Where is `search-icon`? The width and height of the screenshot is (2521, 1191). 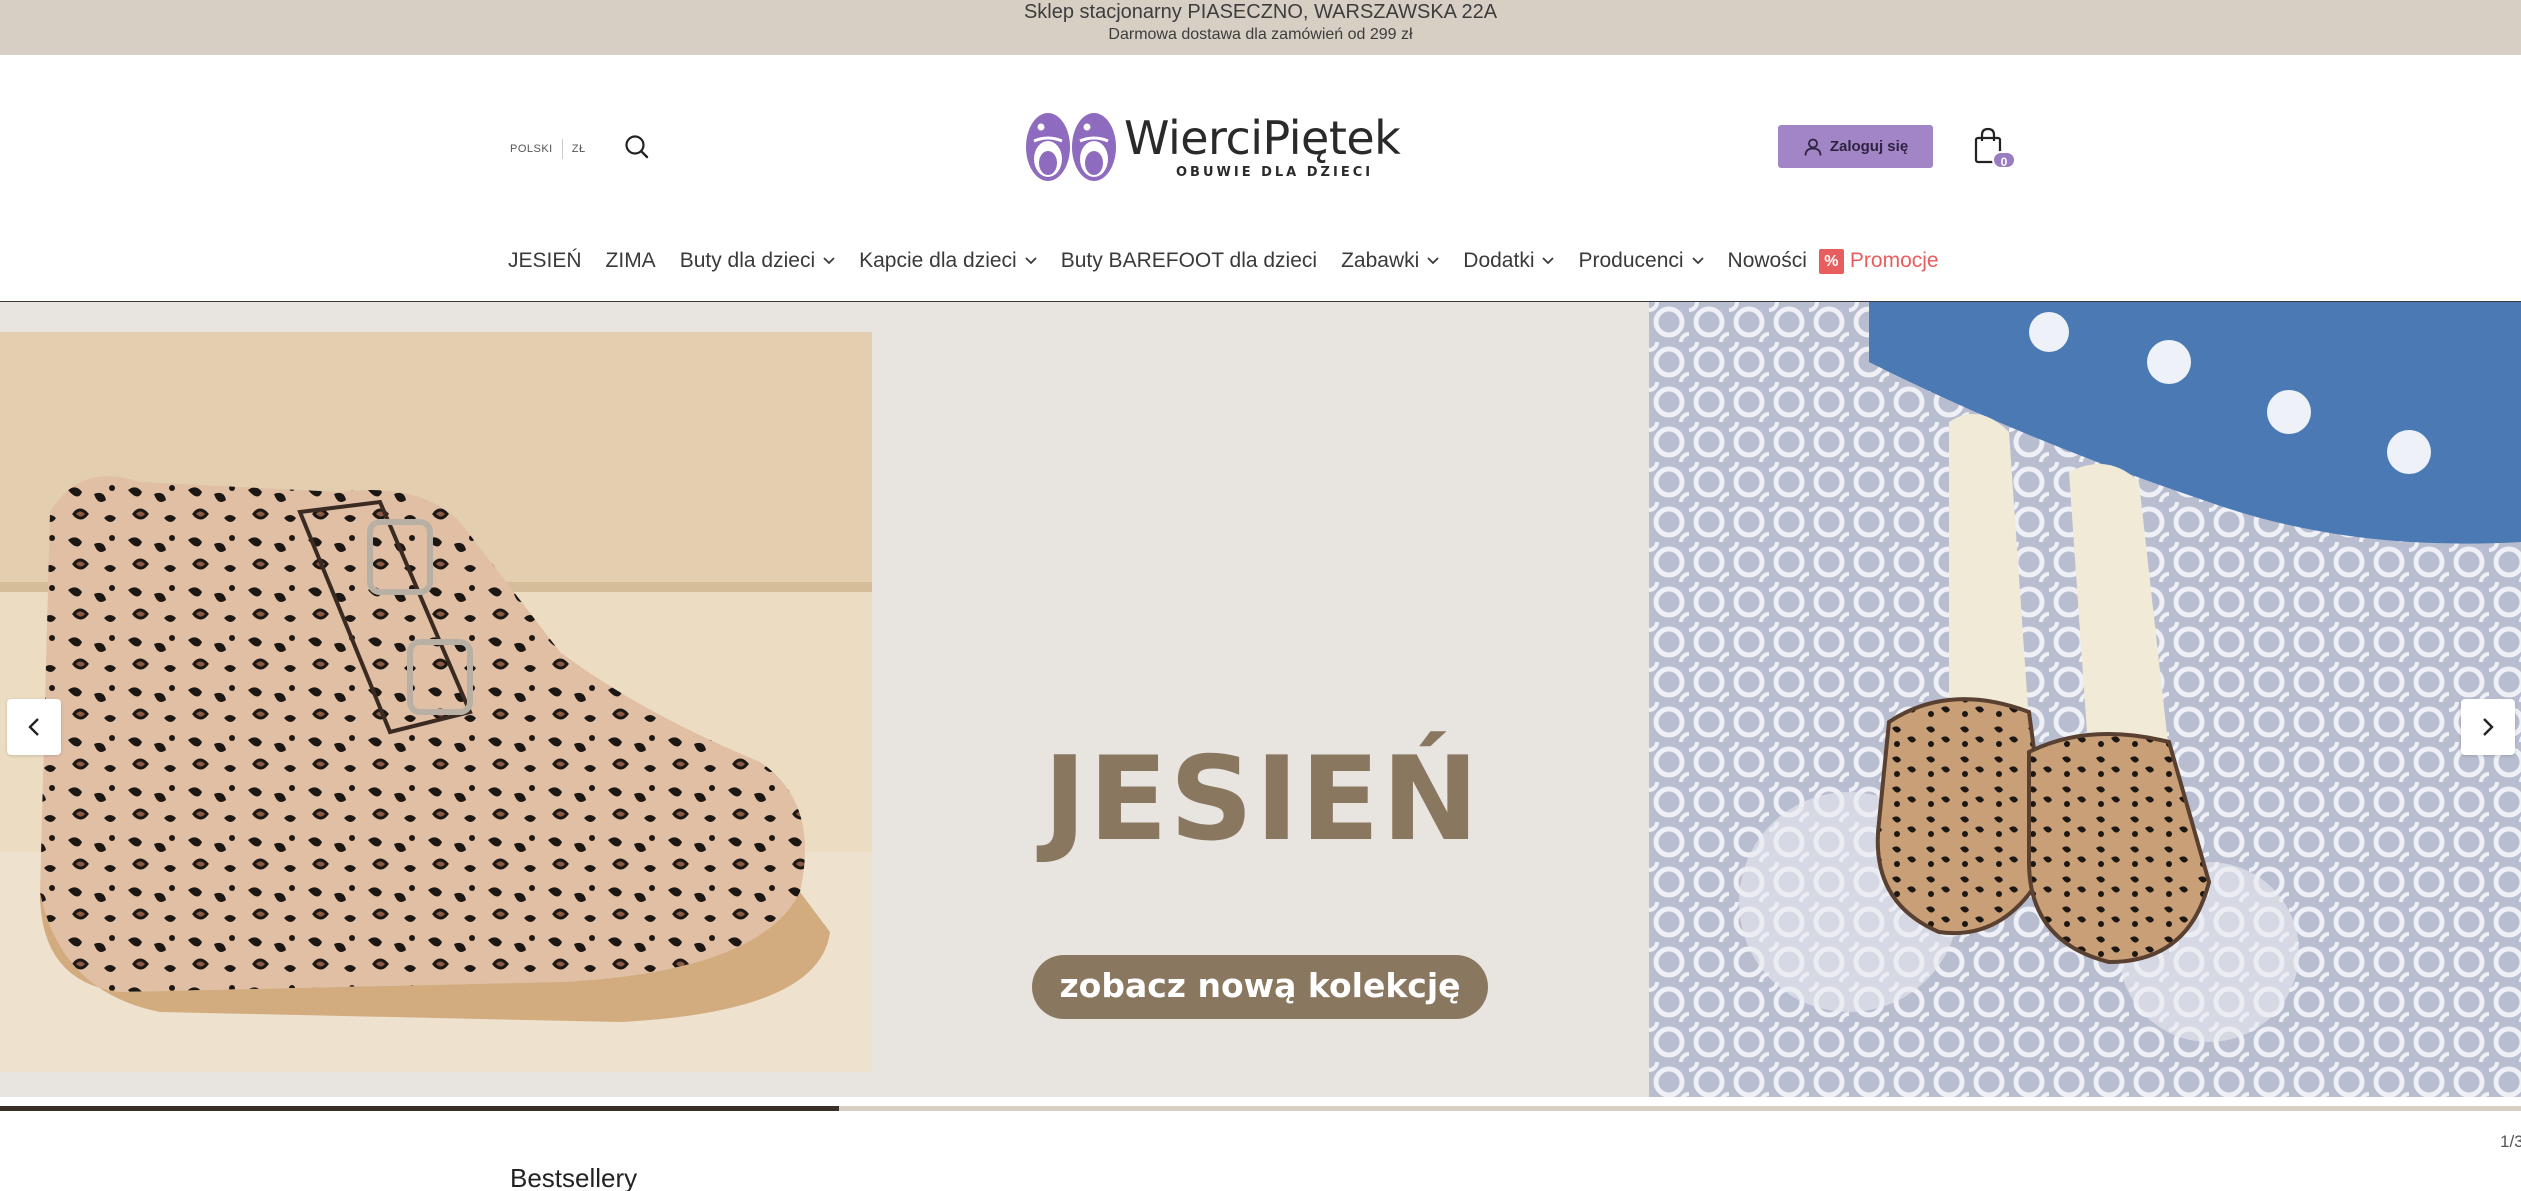
search-icon is located at coordinates (637, 147).